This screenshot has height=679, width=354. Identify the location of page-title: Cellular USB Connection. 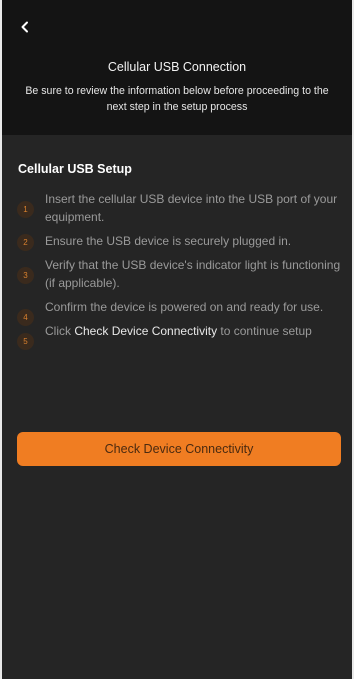
(177, 67).